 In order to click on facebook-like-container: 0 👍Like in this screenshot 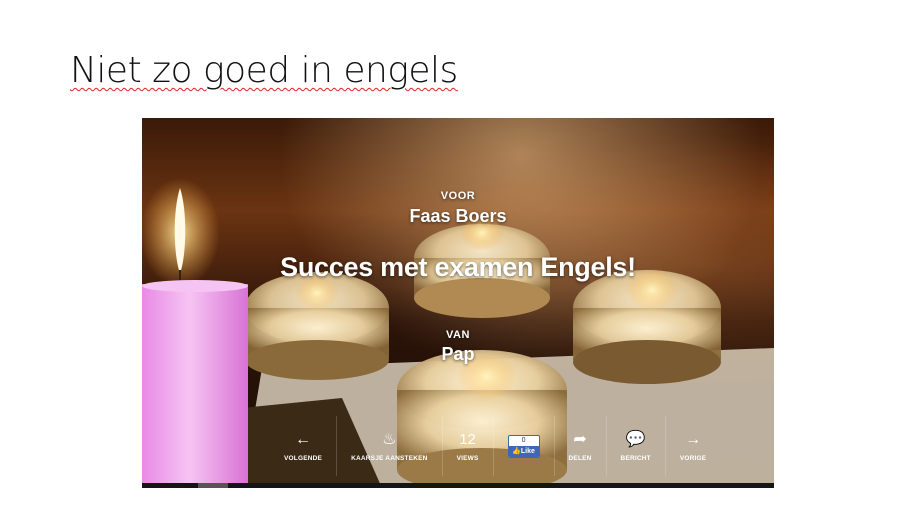, I will do `click(524, 446)`.